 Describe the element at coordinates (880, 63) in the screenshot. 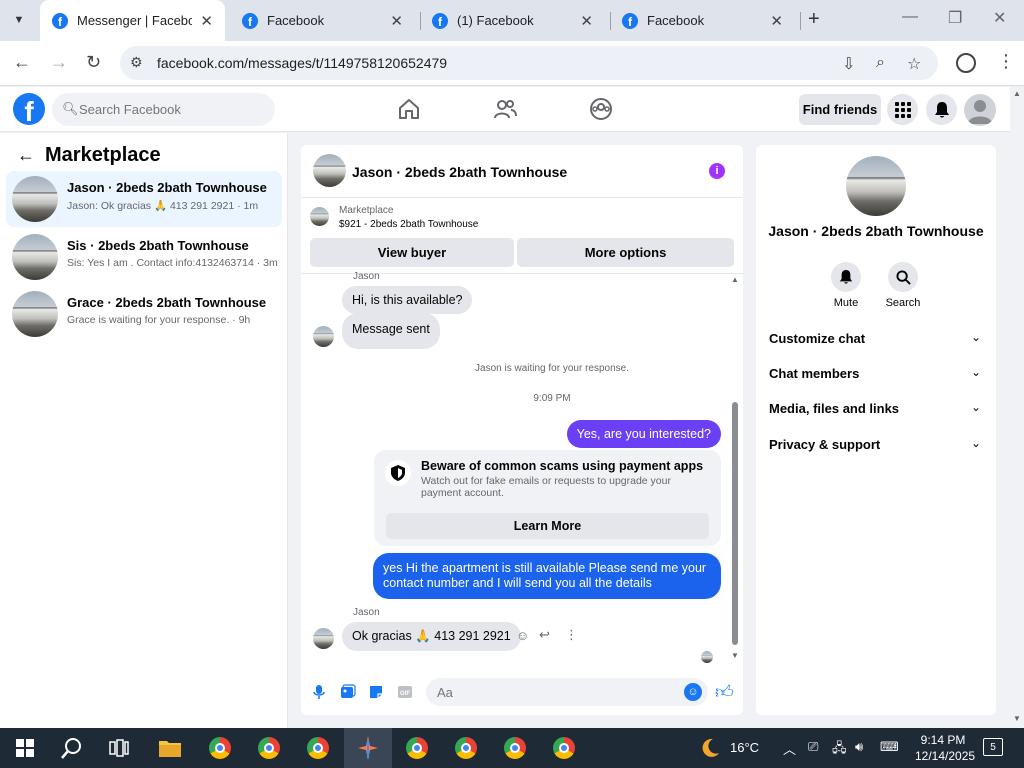

I see `zoom-icon: ⌕` at that location.